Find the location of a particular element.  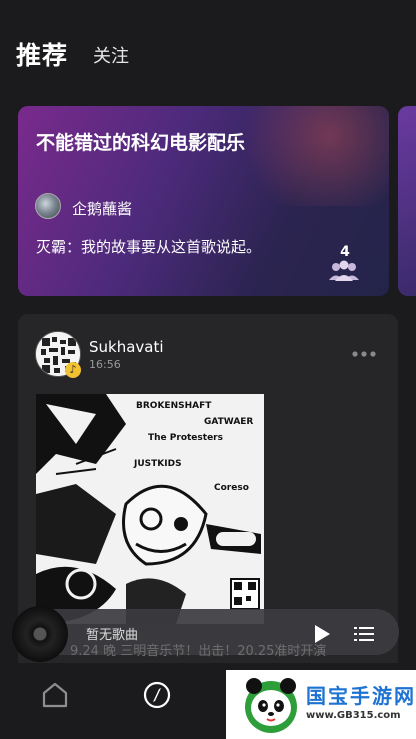

poster-text-5: Coreso is located at coordinates (231, 488).